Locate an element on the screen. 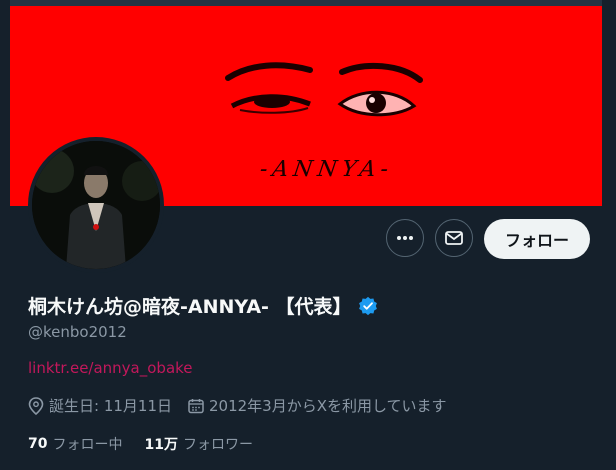  birthday-text: 誕生日: 11月11日 is located at coordinates (110, 406).